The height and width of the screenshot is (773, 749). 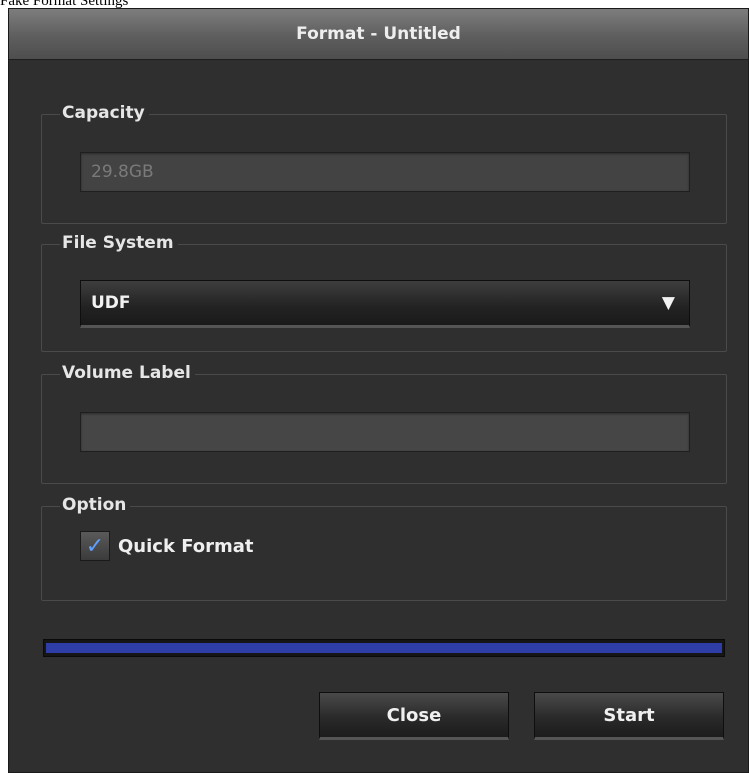 What do you see at coordinates (629, 716) in the screenshot?
I see `start-button: Start` at bounding box center [629, 716].